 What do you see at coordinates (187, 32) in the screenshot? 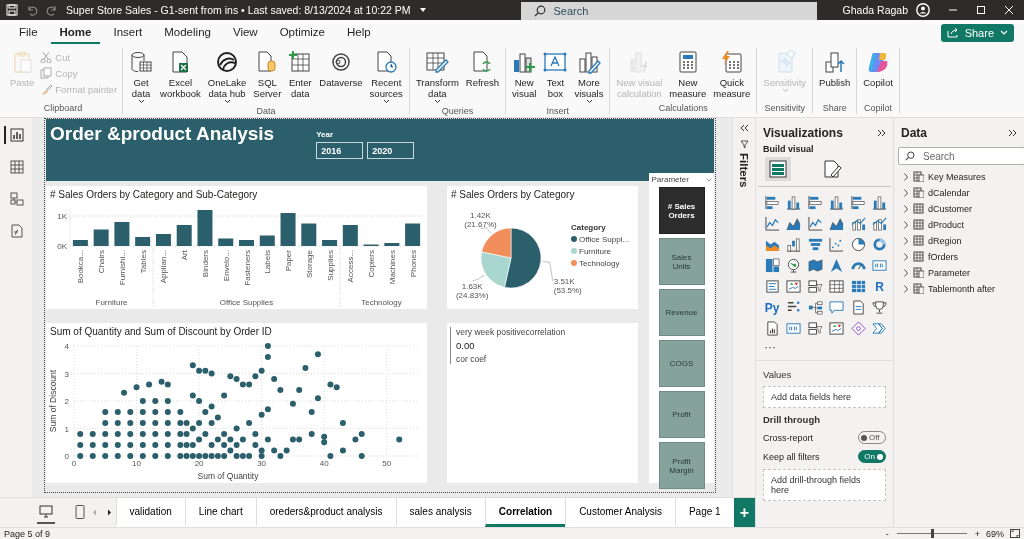
I see `menu-tab: Modeling` at bounding box center [187, 32].